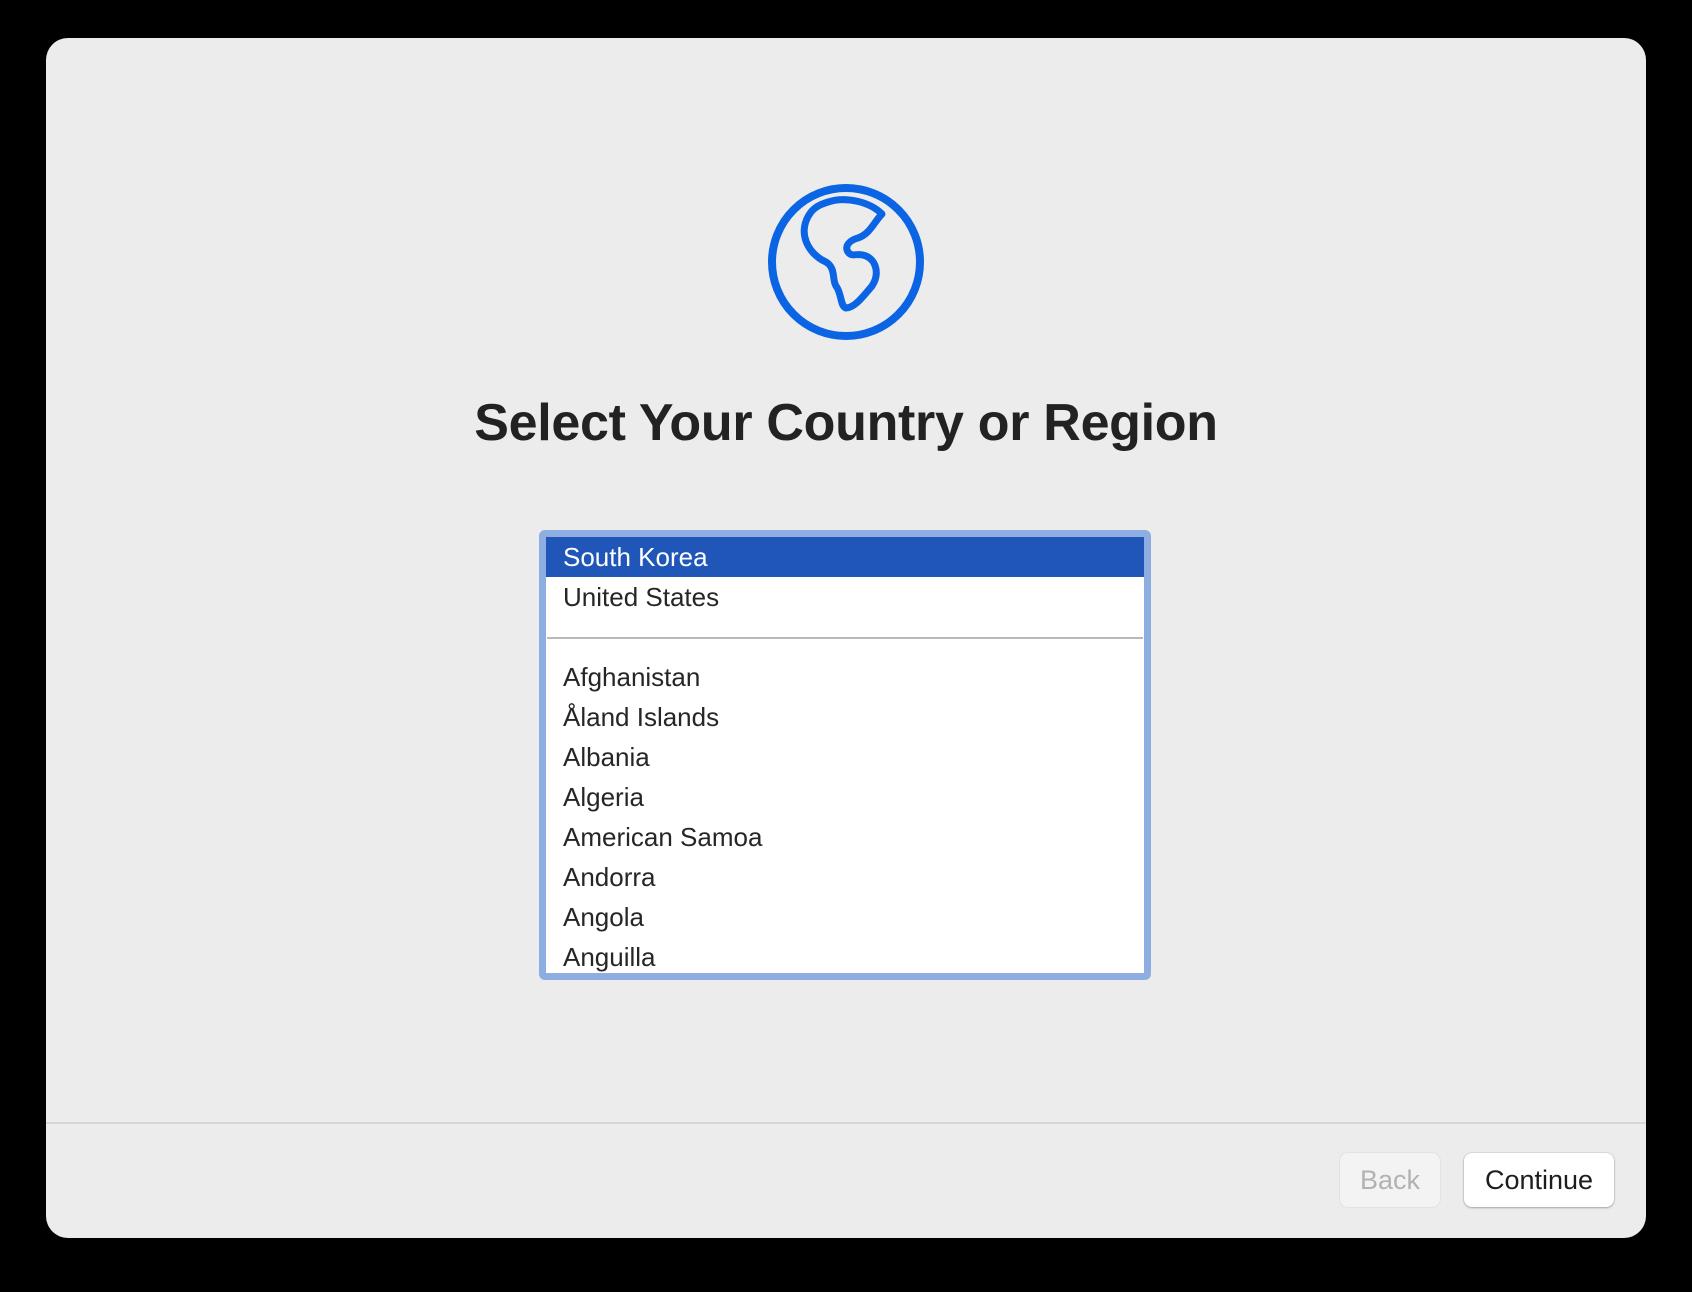 This screenshot has height=1292, width=1692. I want to click on list-item: Afghanistan, so click(845, 677).